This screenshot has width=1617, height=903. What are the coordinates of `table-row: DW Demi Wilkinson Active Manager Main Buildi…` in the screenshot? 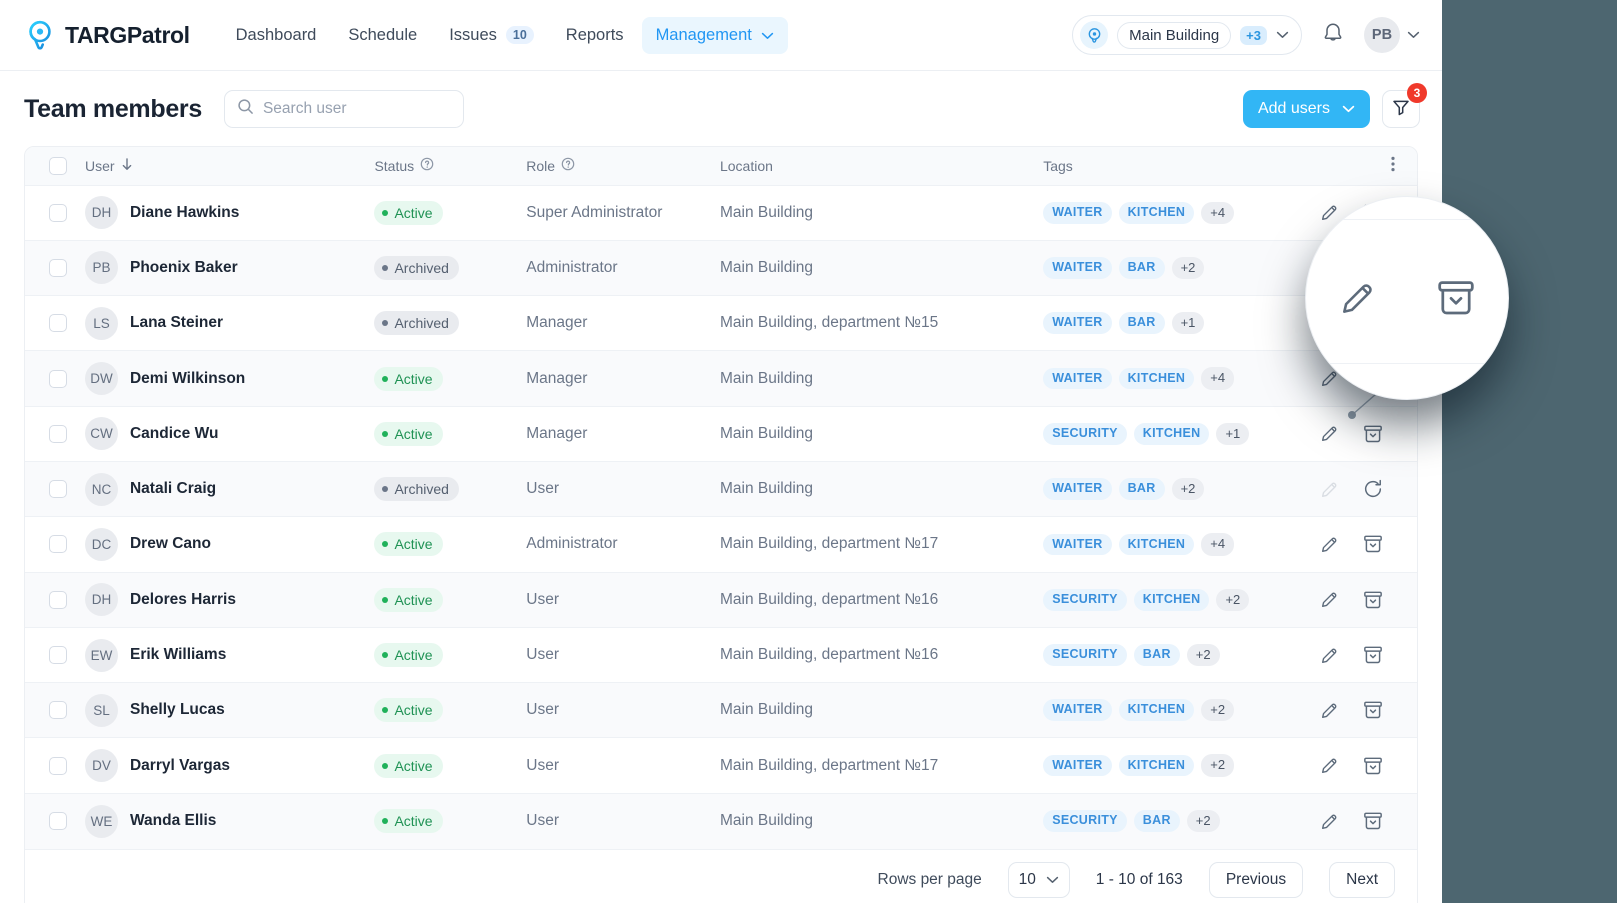 It's located at (721, 378).